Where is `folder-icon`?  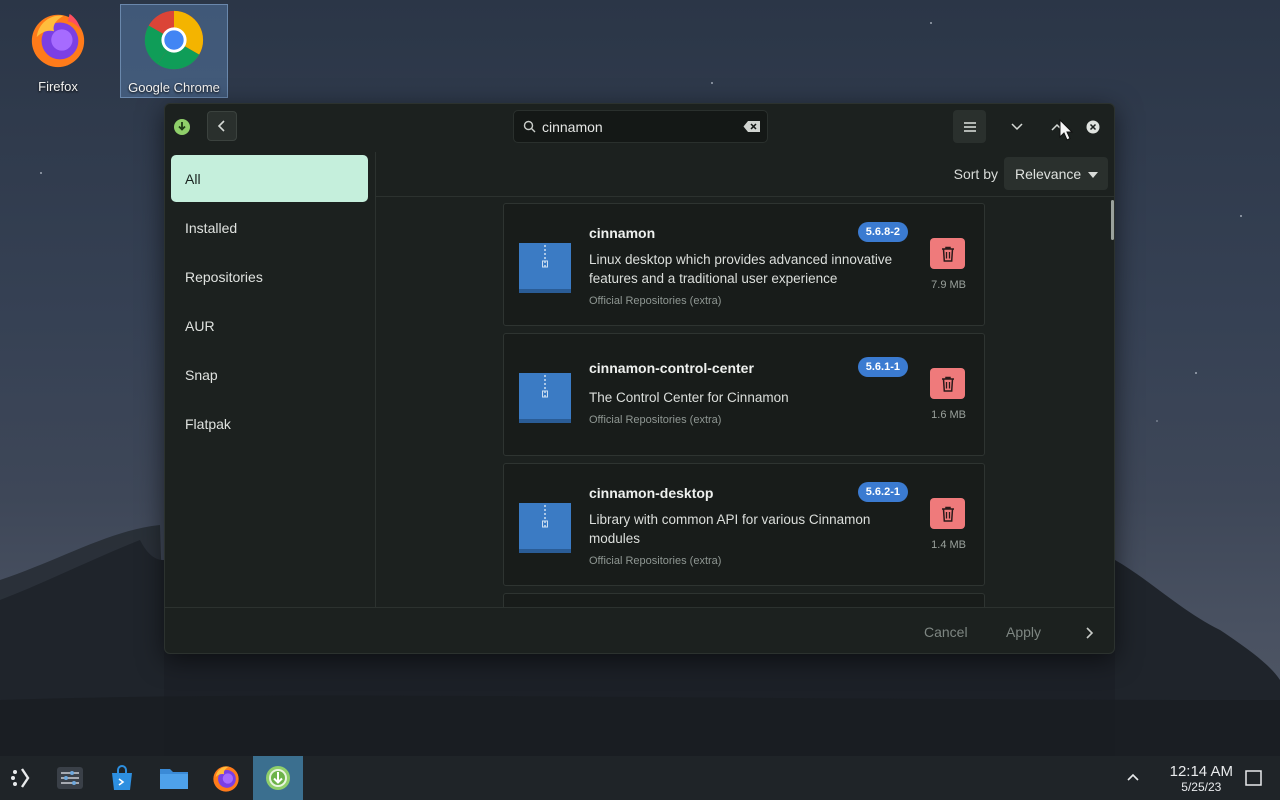 folder-icon is located at coordinates (174, 779).